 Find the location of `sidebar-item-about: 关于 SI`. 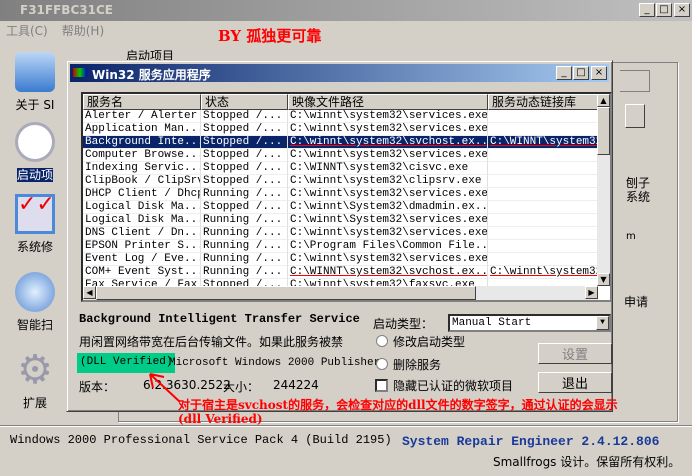

sidebar-item-about: 关于 SI is located at coordinates (35, 87).